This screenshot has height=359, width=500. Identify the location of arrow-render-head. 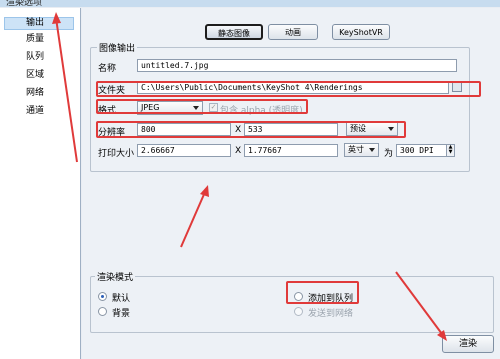
(442, 335).